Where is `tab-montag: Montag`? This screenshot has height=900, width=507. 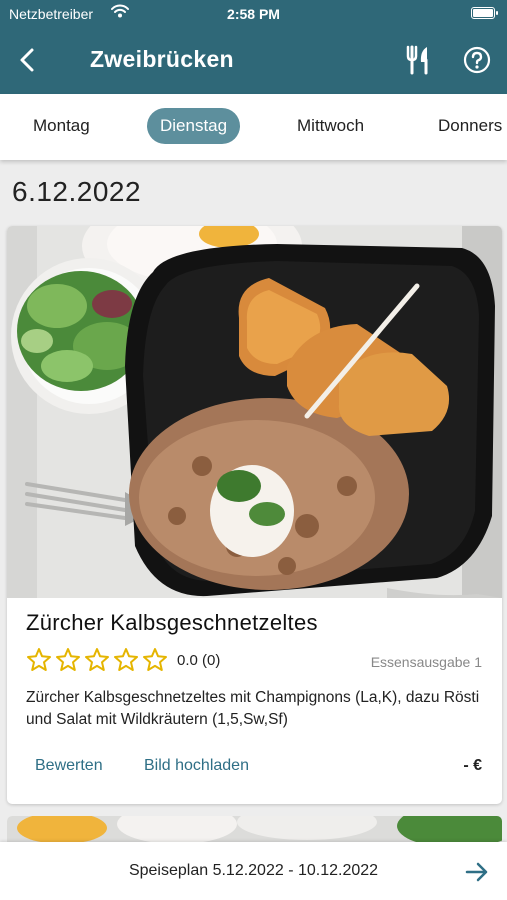
tab-montag: Montag is located at coordinates (61, 126).